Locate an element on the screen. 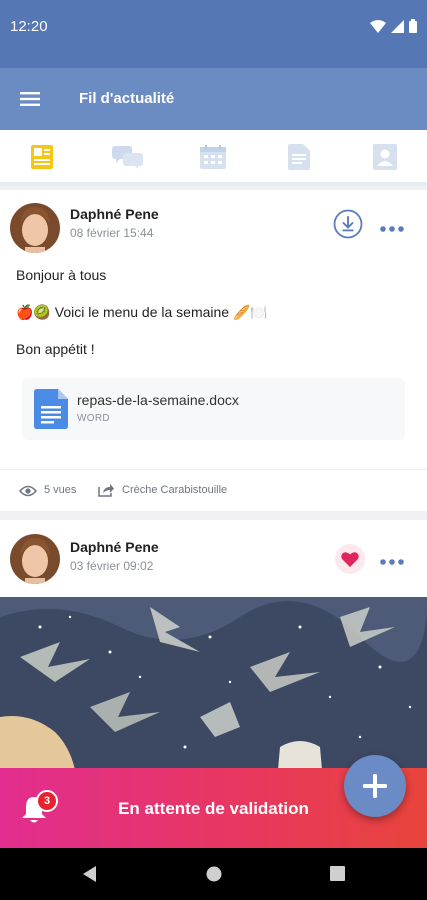 Image resolution: width=427 pixels, height=900 pixels. heart-icon is located at coordinates (350, 559).